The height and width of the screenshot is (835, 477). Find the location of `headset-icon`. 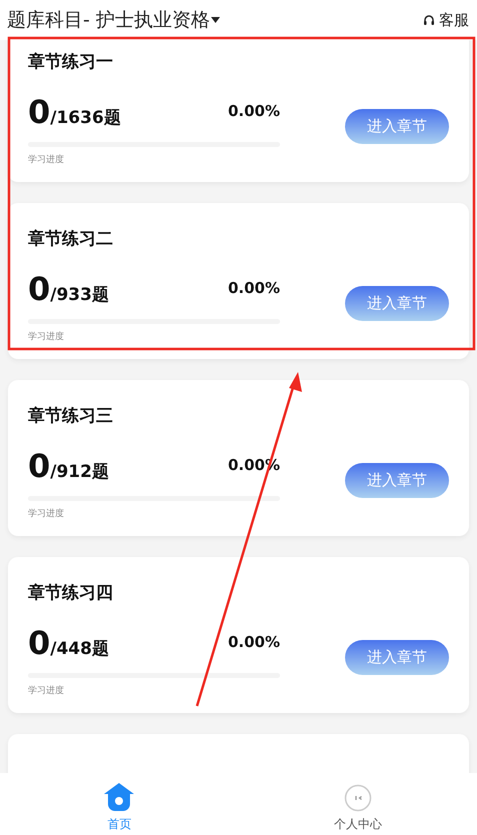

headset-icon is located at coordinates (429, 20).